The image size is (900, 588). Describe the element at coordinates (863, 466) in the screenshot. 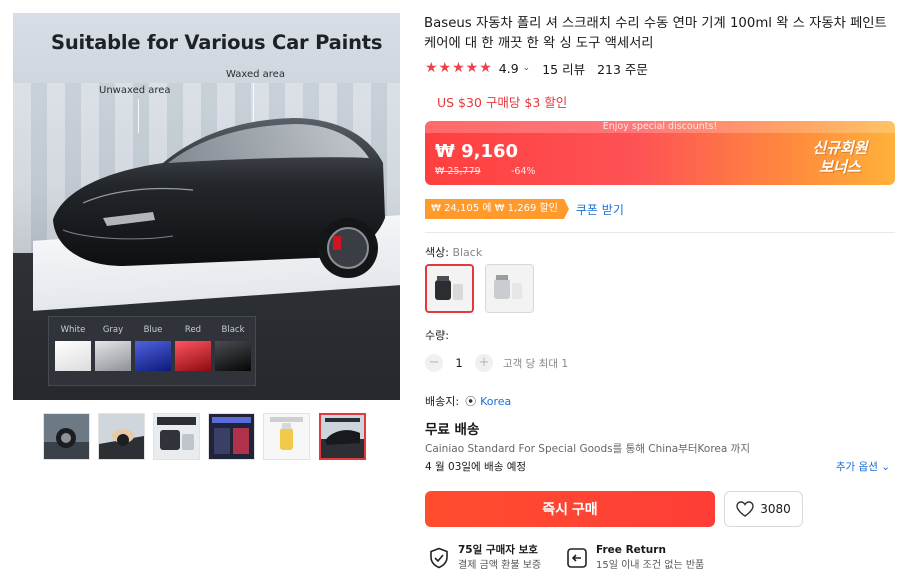

I see `more-shipping-options-link: 추가 옵션 ⌄` at that location.